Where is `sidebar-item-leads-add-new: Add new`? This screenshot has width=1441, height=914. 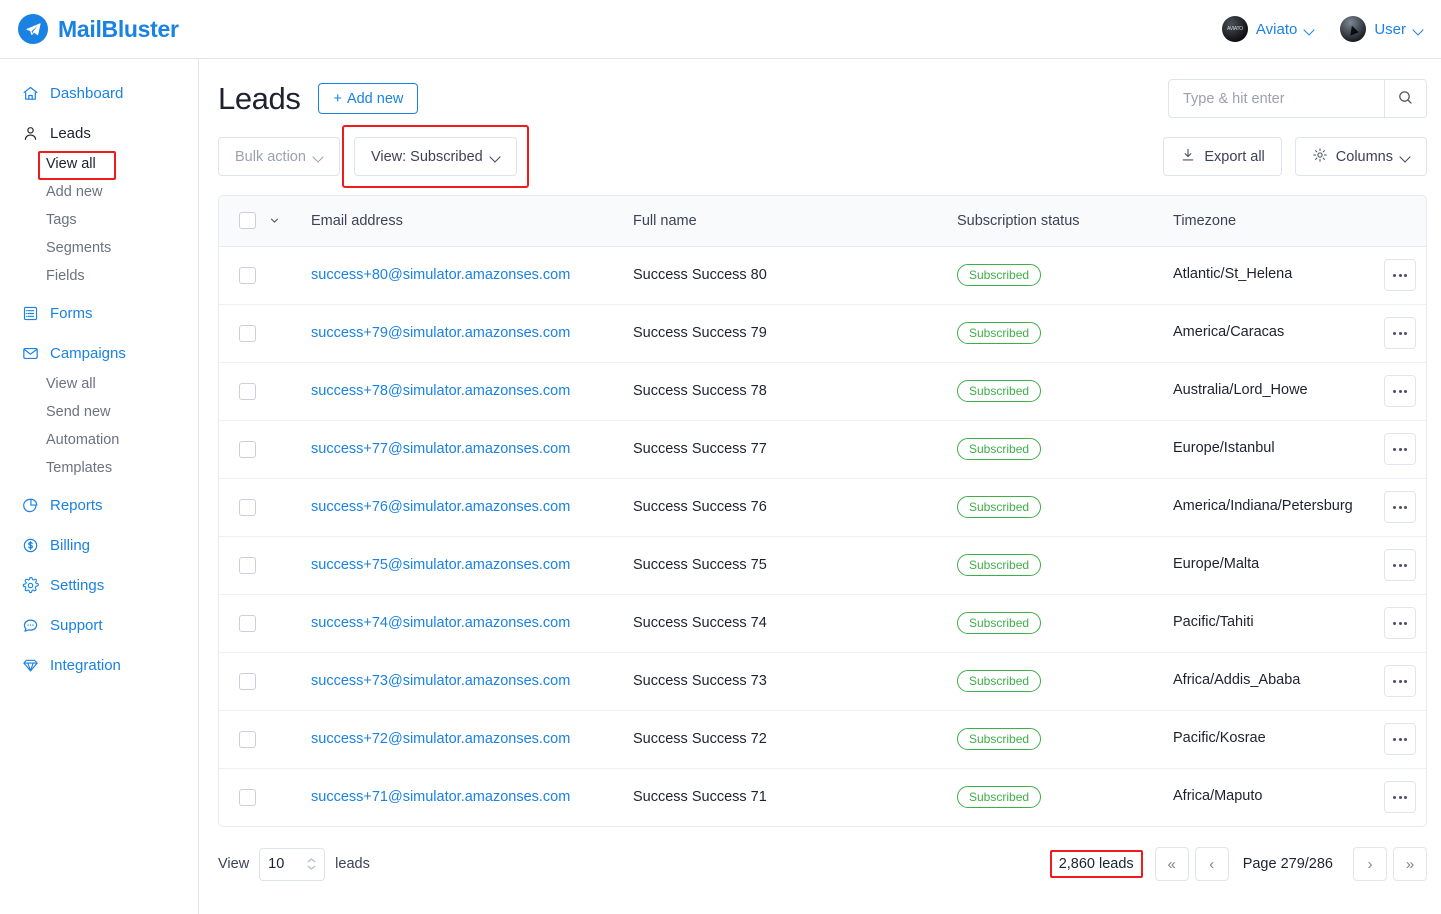 sidebar-item-leads-add-new: Add new is located at coordinates (99, 192).